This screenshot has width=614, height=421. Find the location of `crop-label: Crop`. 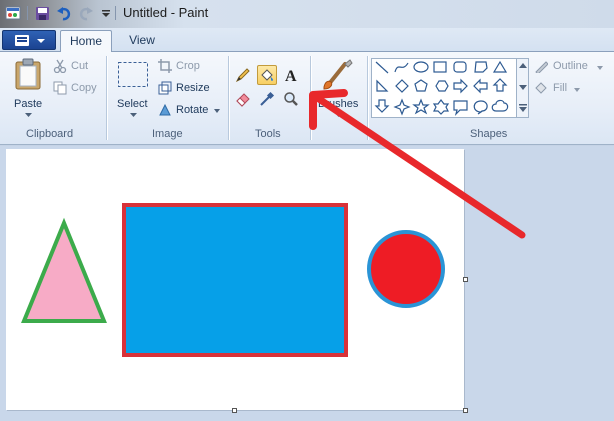

crop-label: Crop is located at coordinates (188, 66).